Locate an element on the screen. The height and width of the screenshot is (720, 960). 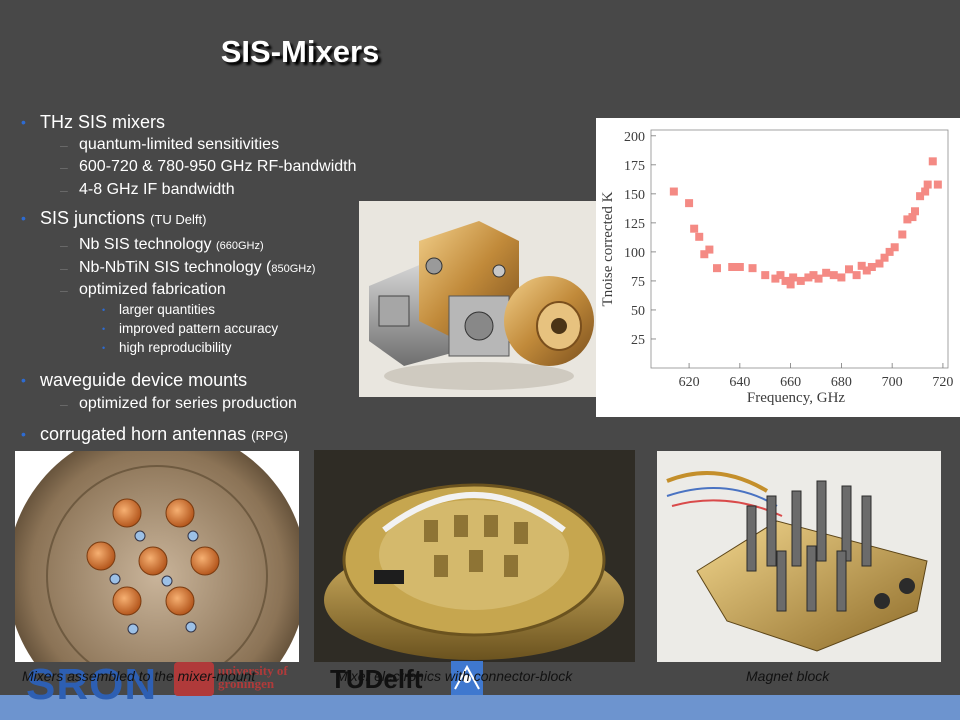
y-tick-label: 200 is located at coordinates (634, 137).